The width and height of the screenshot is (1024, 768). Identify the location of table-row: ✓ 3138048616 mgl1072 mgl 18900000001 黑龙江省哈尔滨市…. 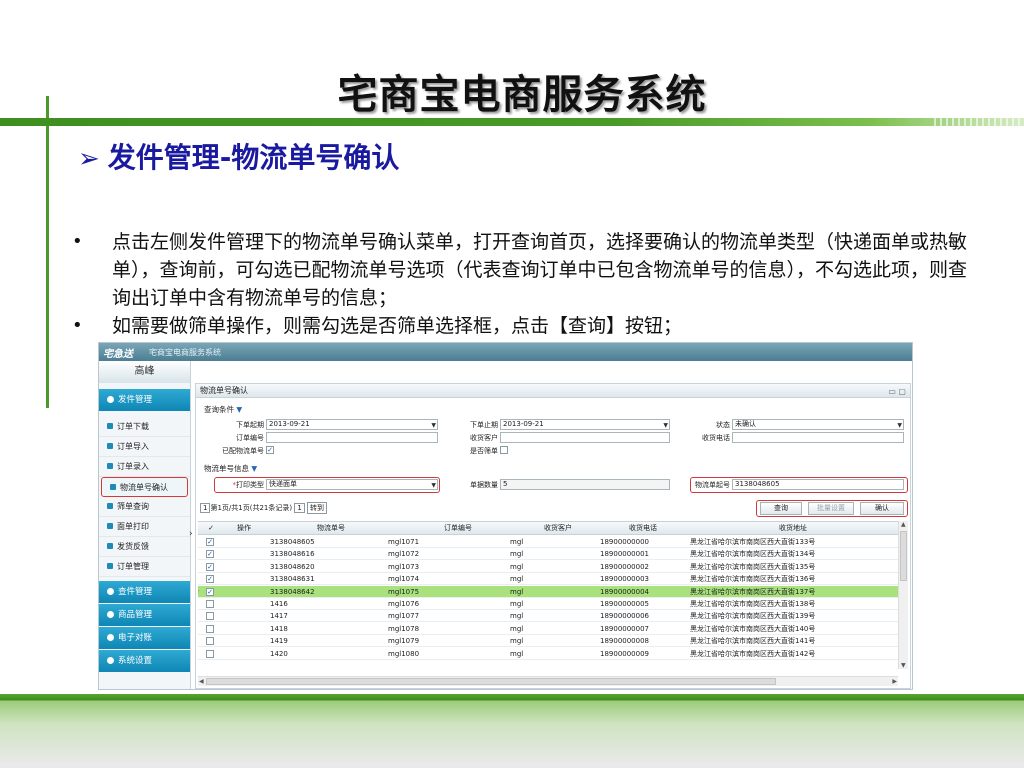
(551, 554).